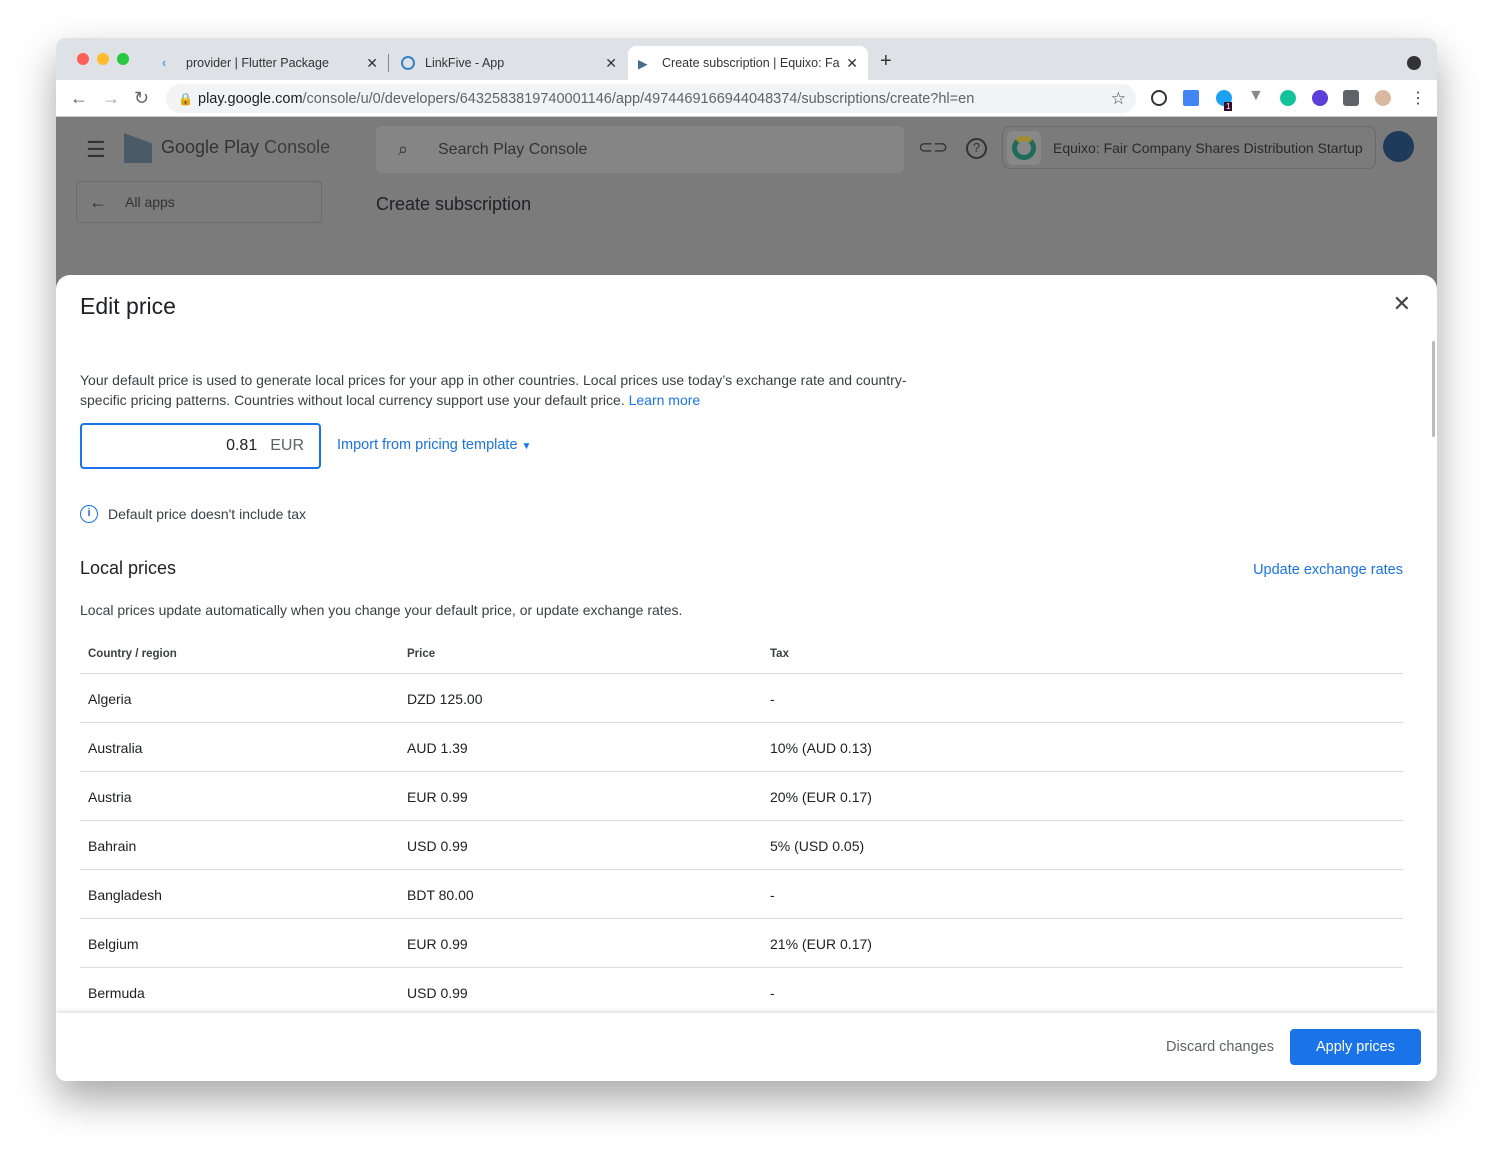  What do you see at coordinates (403, 149) in the screenshot?
I see `search-icon: ⌕` at bounding box center [403, 149].